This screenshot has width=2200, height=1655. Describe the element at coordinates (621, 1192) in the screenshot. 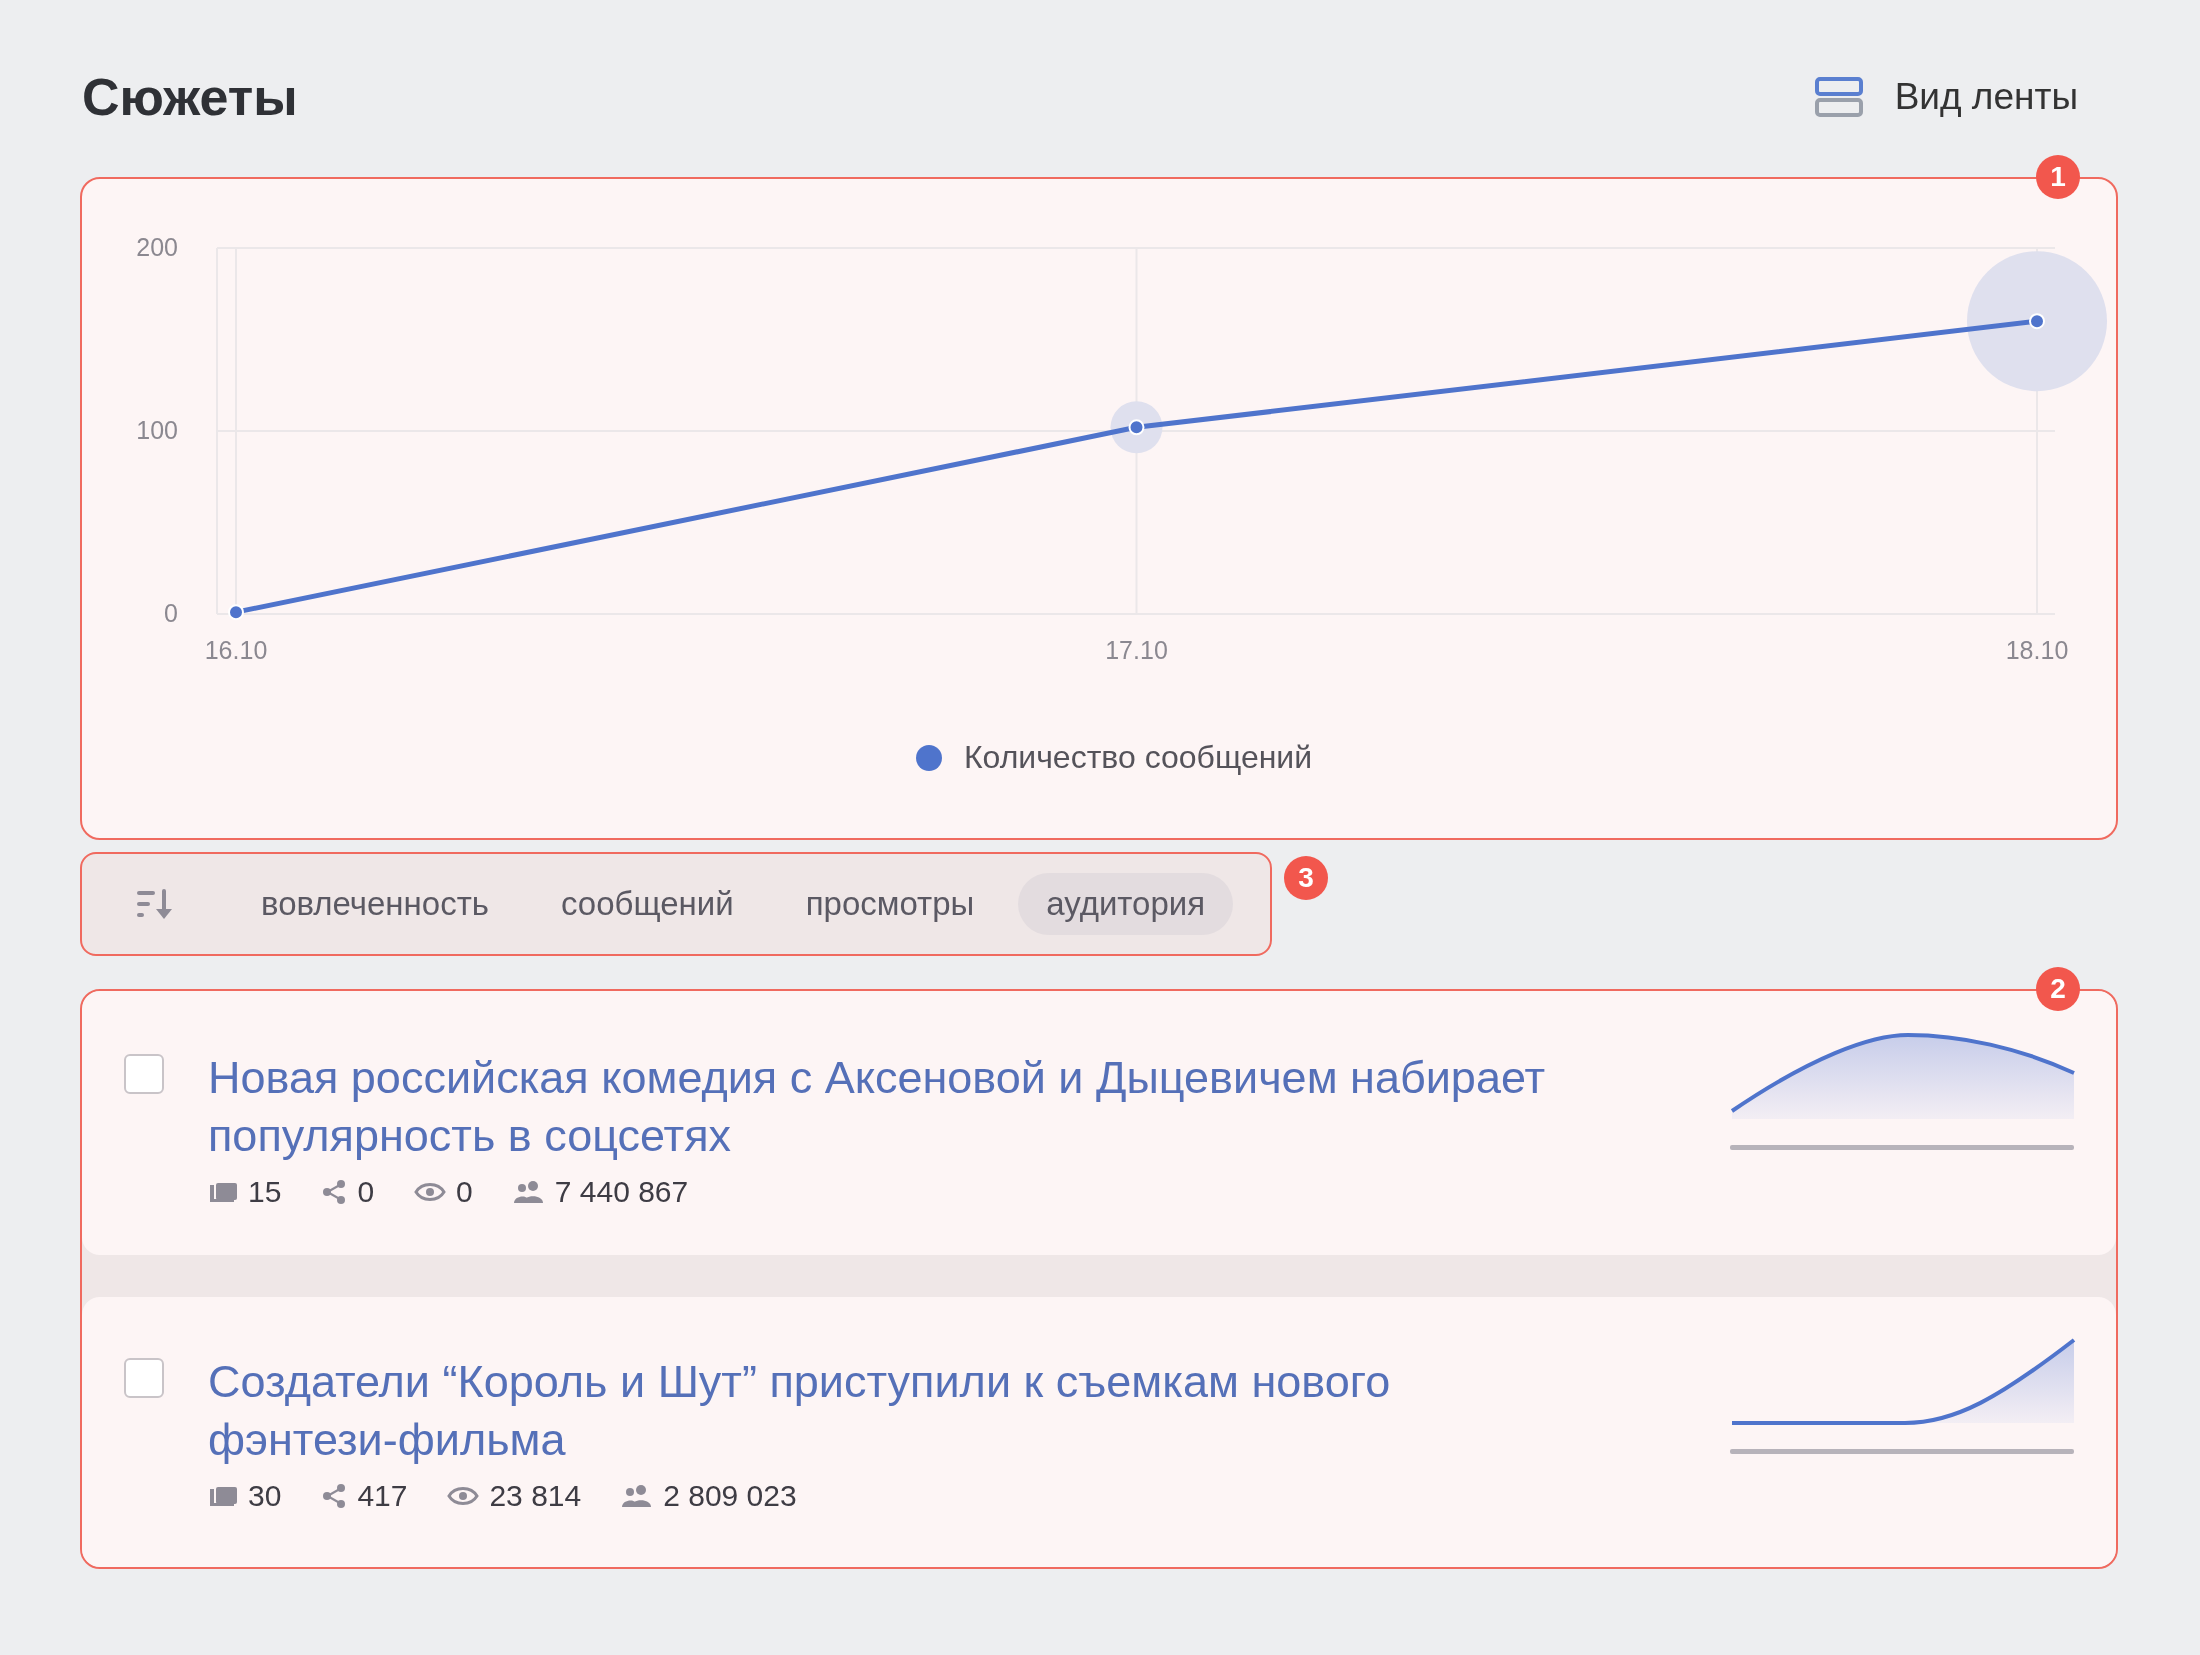

I see `stat-value: 7 440 867` at that location.